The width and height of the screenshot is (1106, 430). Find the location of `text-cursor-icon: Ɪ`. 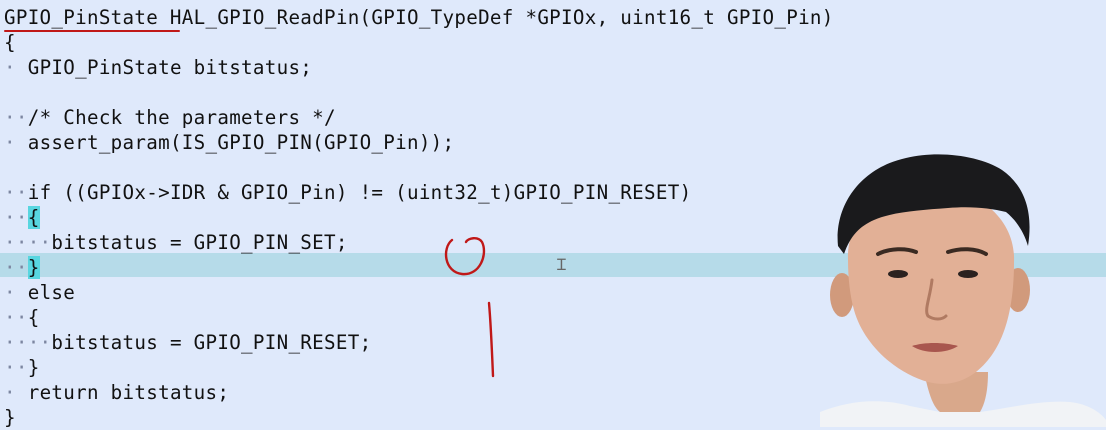

text-cursor-icon: Ɪ is located at coordinates (561, 264).